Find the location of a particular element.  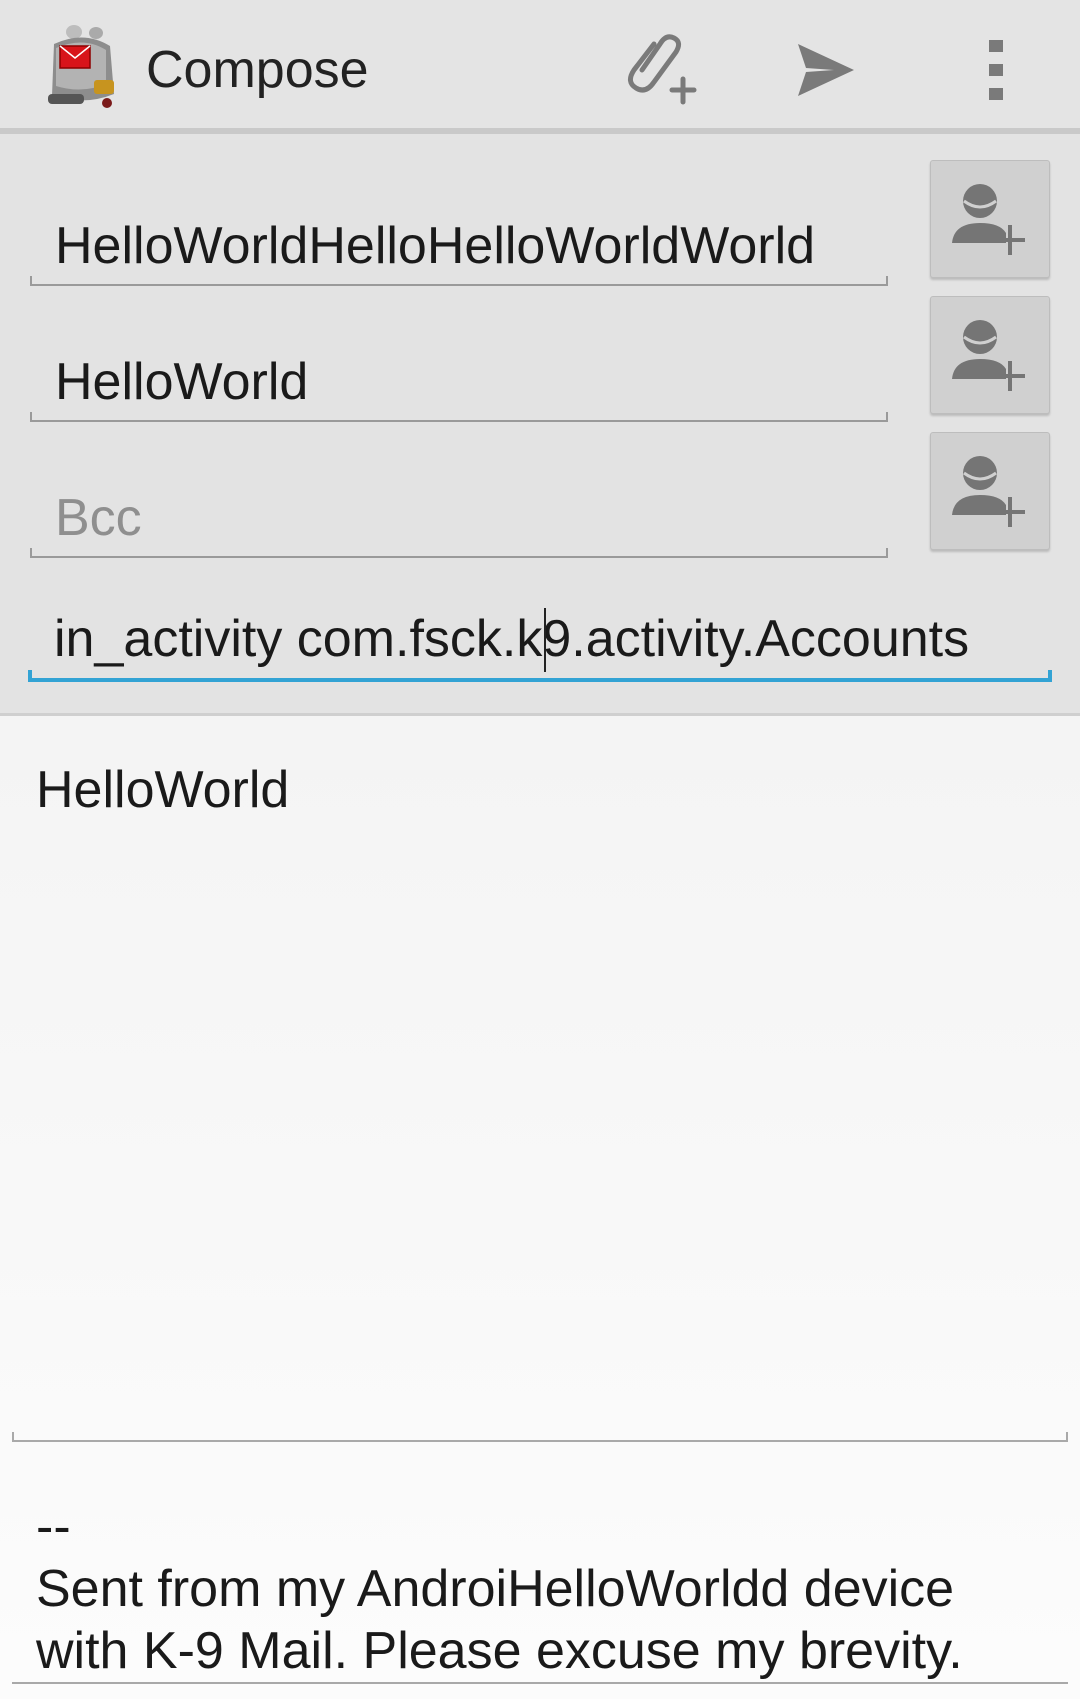

signature-underline is located at coordinates (540, 1683).